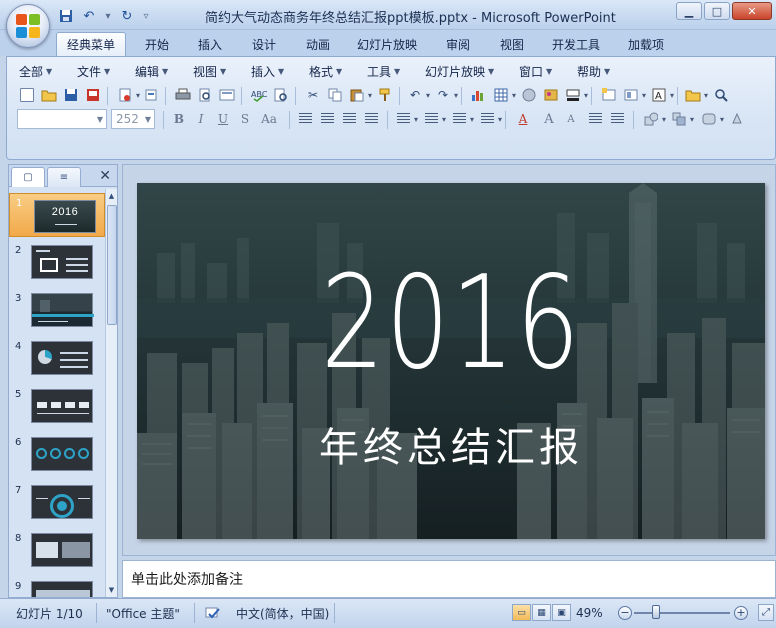 The image size is (776, 628). I want to click on slide-thumb-1: 1 2016, so click(57, 215).